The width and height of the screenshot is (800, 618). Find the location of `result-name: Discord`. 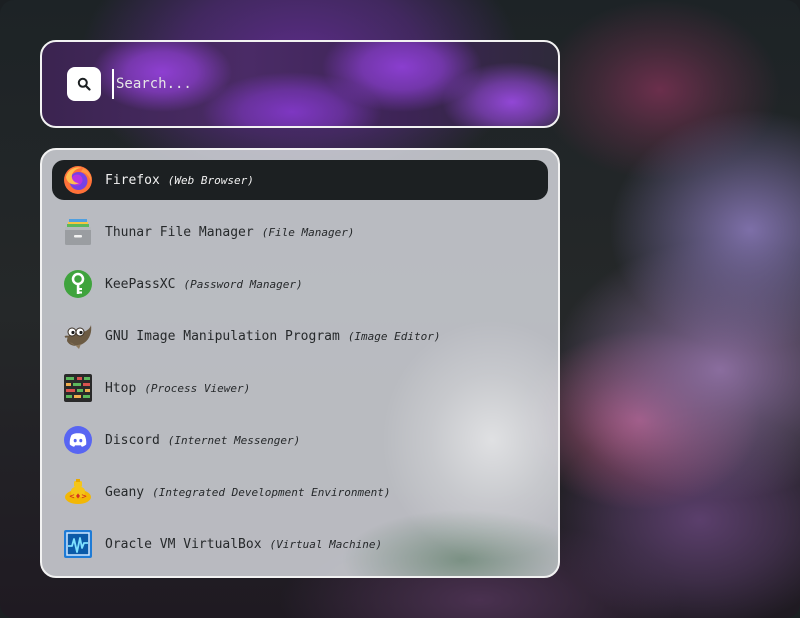

result-name: Discord is located at coordinates (132, 440).